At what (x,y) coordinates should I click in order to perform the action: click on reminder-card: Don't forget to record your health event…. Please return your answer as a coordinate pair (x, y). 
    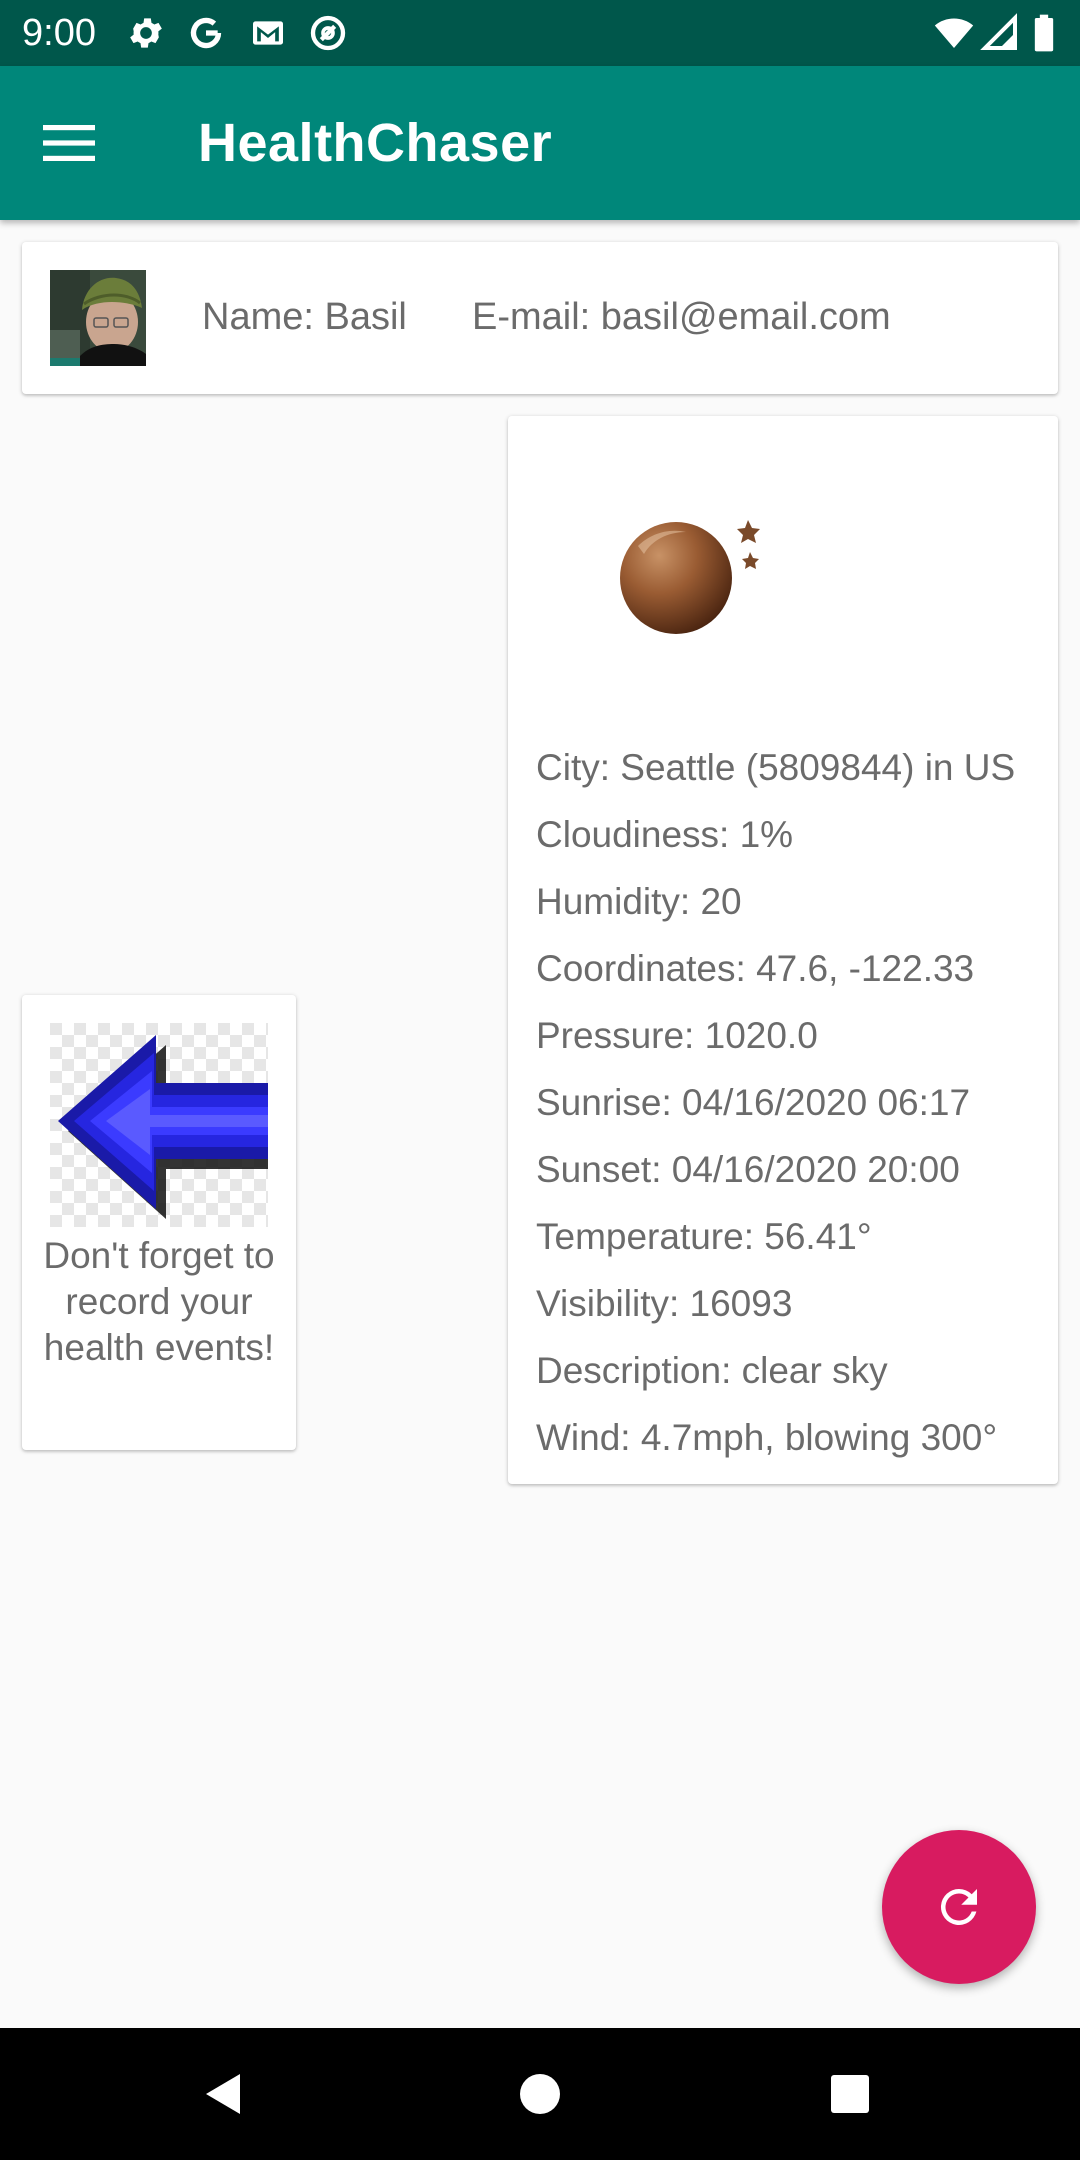
    Looking at the image, I should click on (159, 1222).